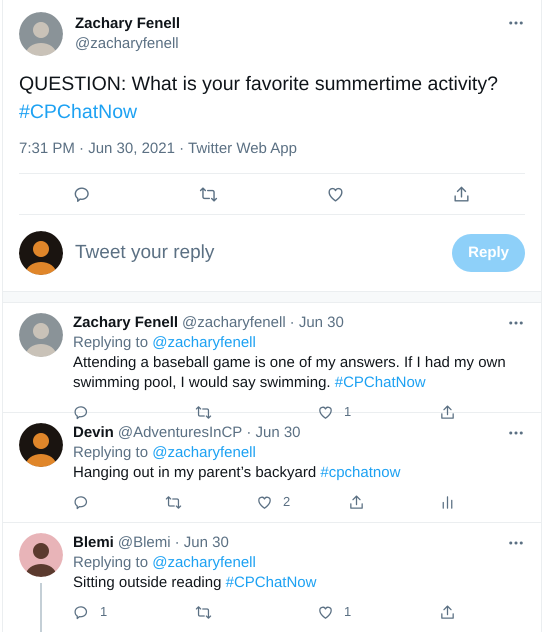 This screenshot has height=632, width=544. I want to click on tweet-timestamp: 7:31 PM · Jun 30, 2021 · Twitter Web App, so click(158, 149).